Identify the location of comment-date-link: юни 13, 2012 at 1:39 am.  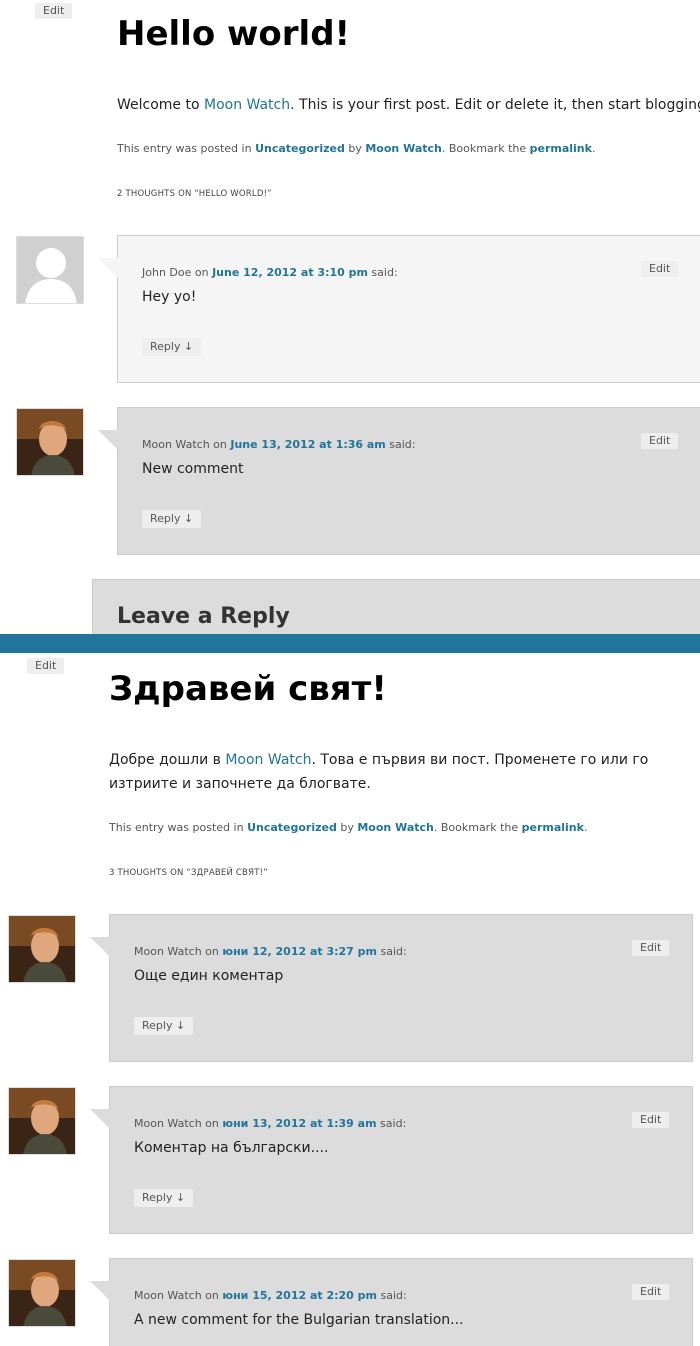
(299, 1123).